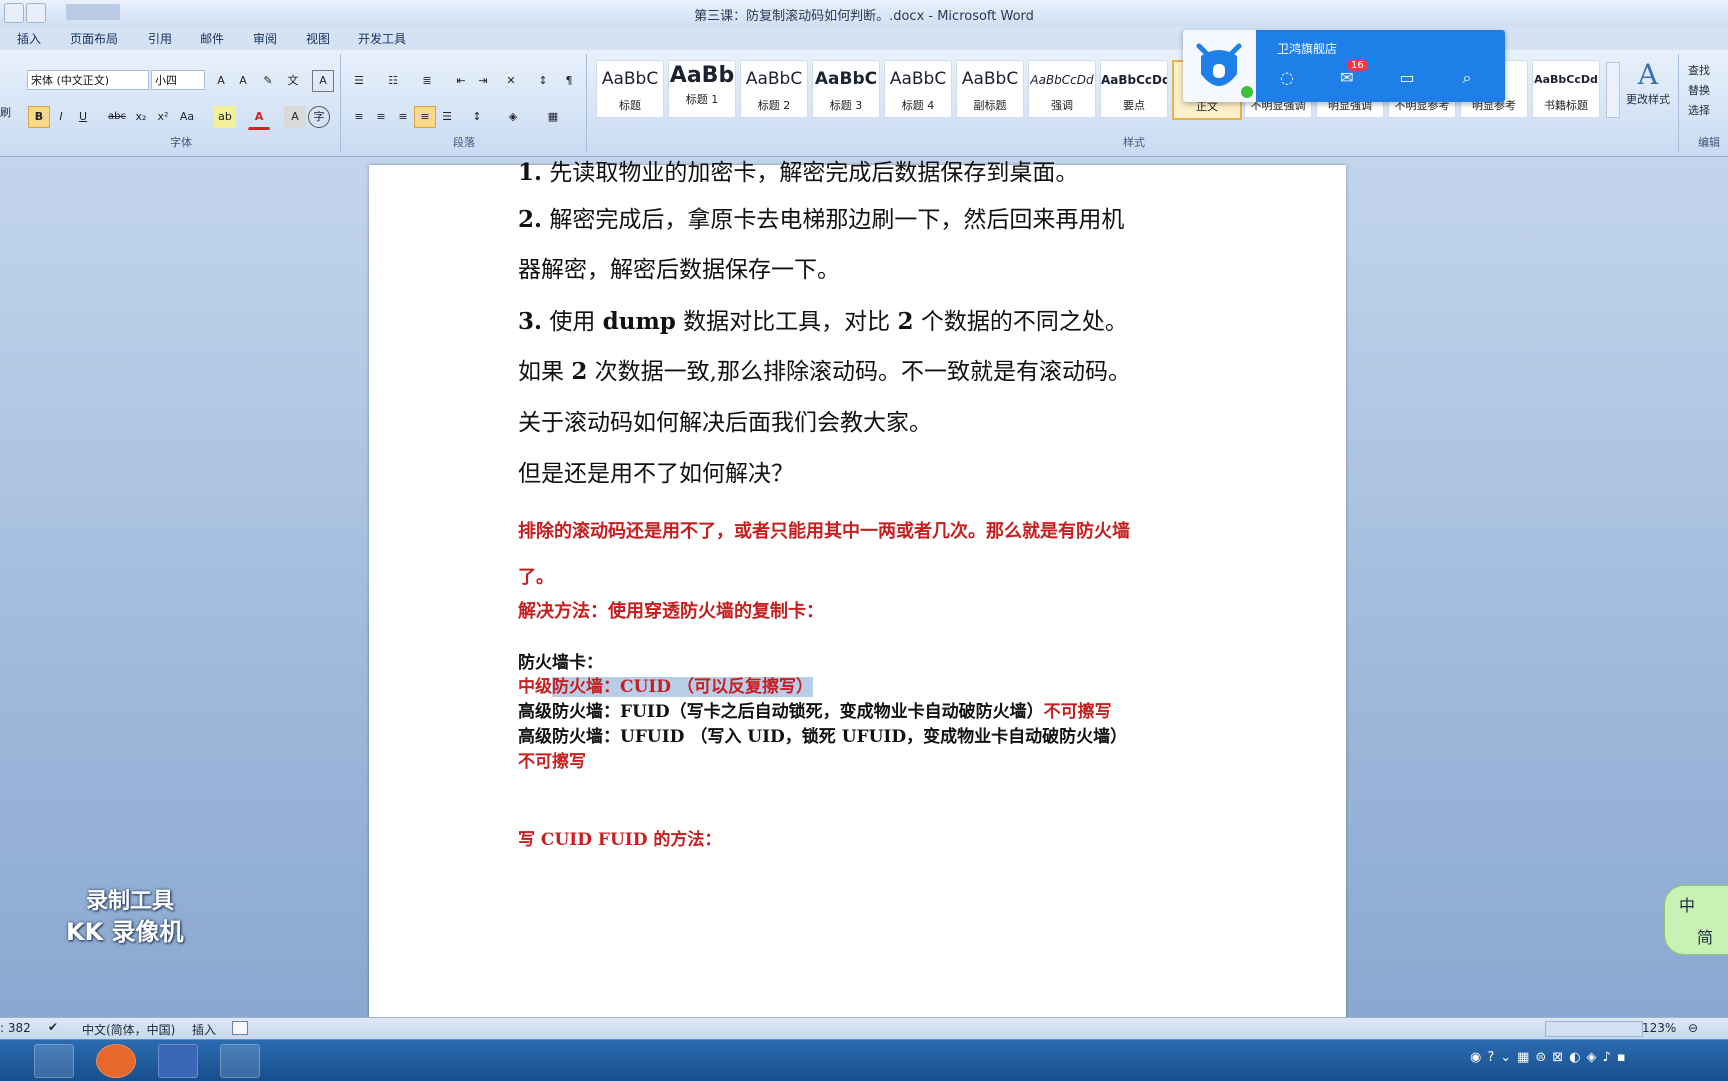  Describe the element at coordinates (15, 1028) in the screenshot. I see `word-count: : 382` at that location.